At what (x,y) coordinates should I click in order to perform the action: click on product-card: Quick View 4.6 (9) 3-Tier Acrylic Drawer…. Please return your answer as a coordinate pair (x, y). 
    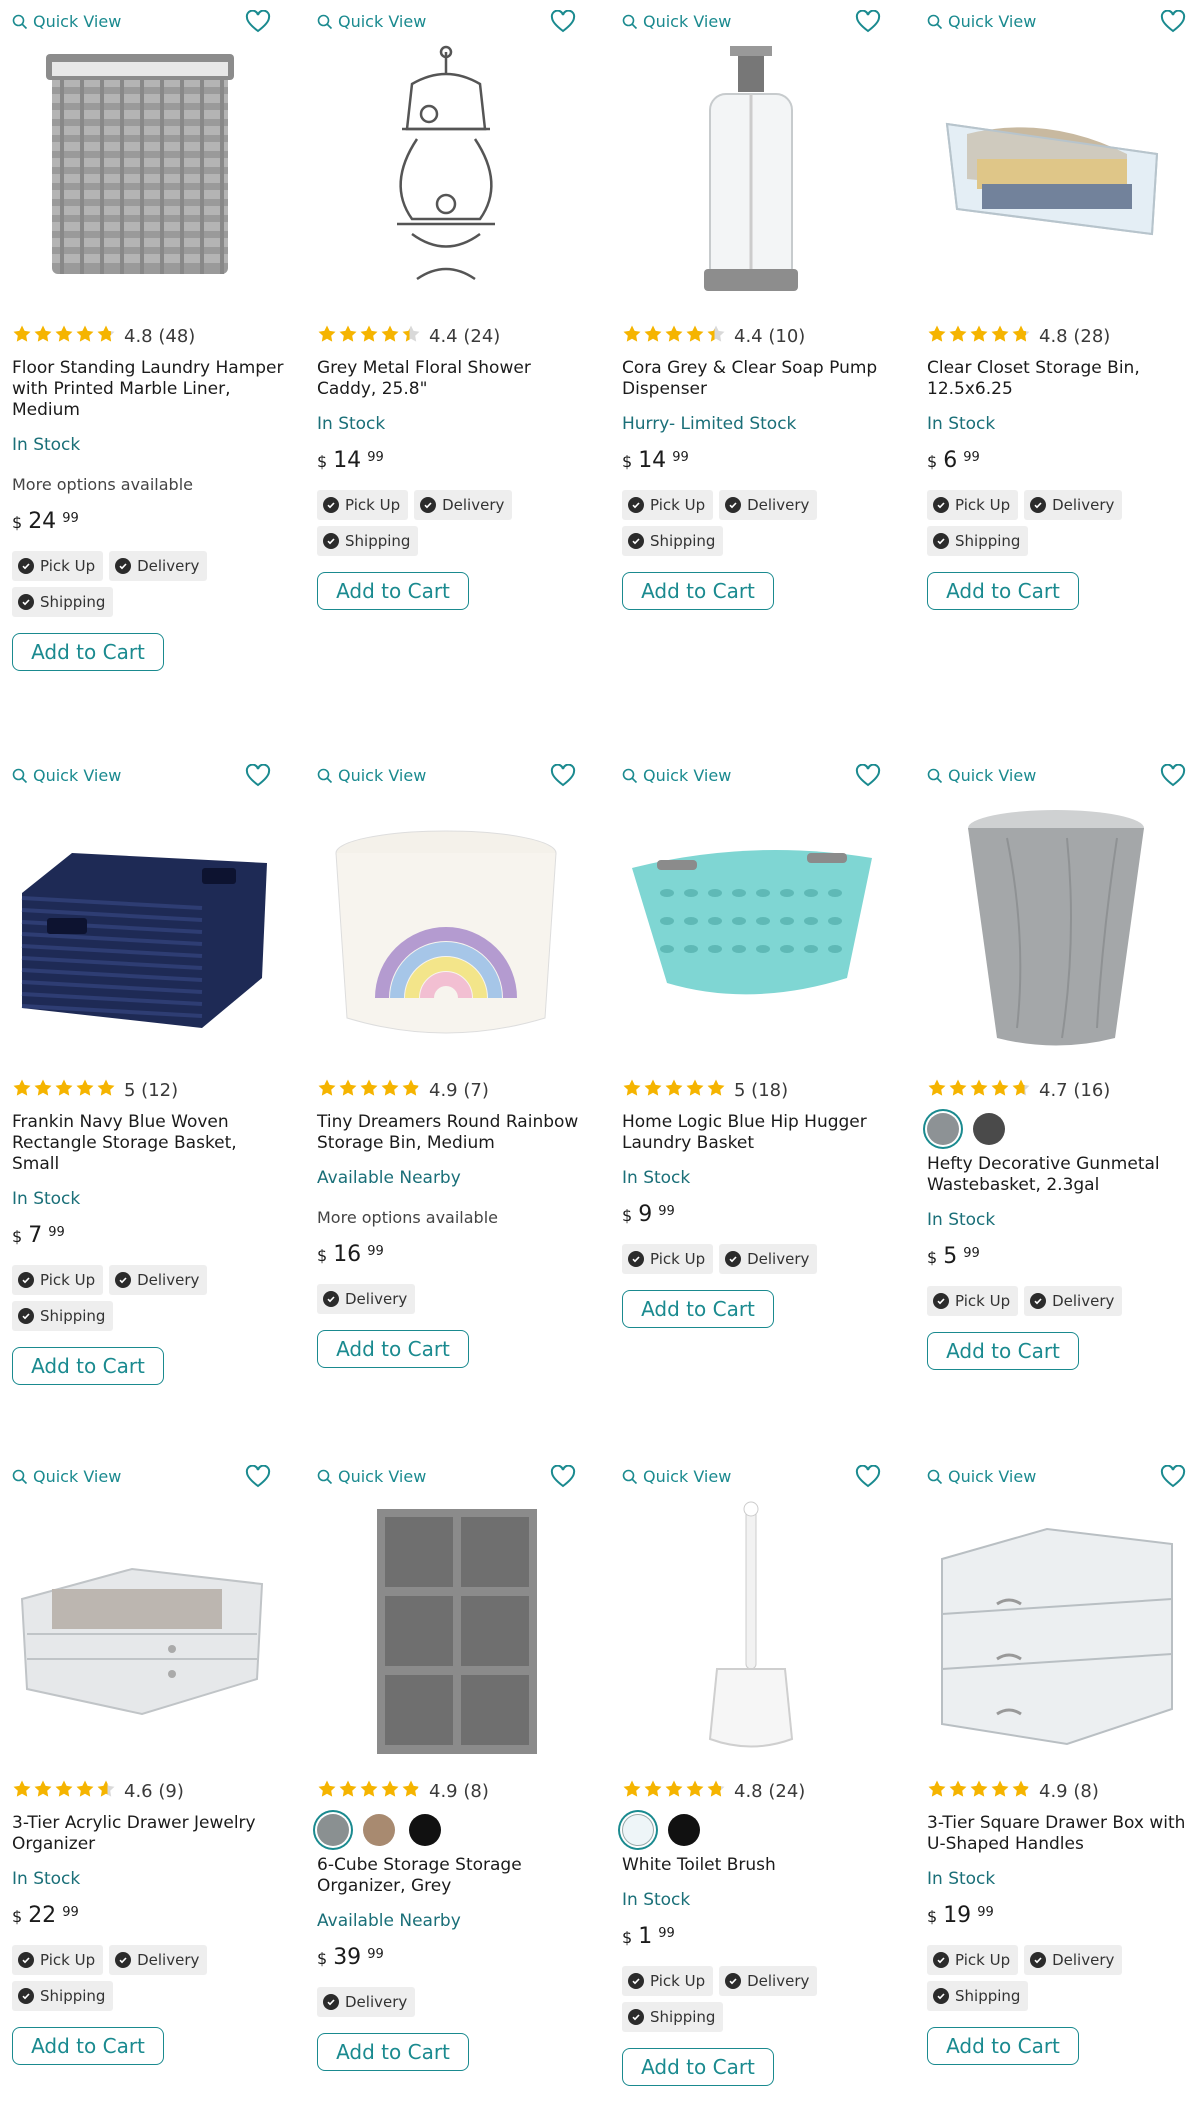
    Looking at the image, I should click on (142, 1780).